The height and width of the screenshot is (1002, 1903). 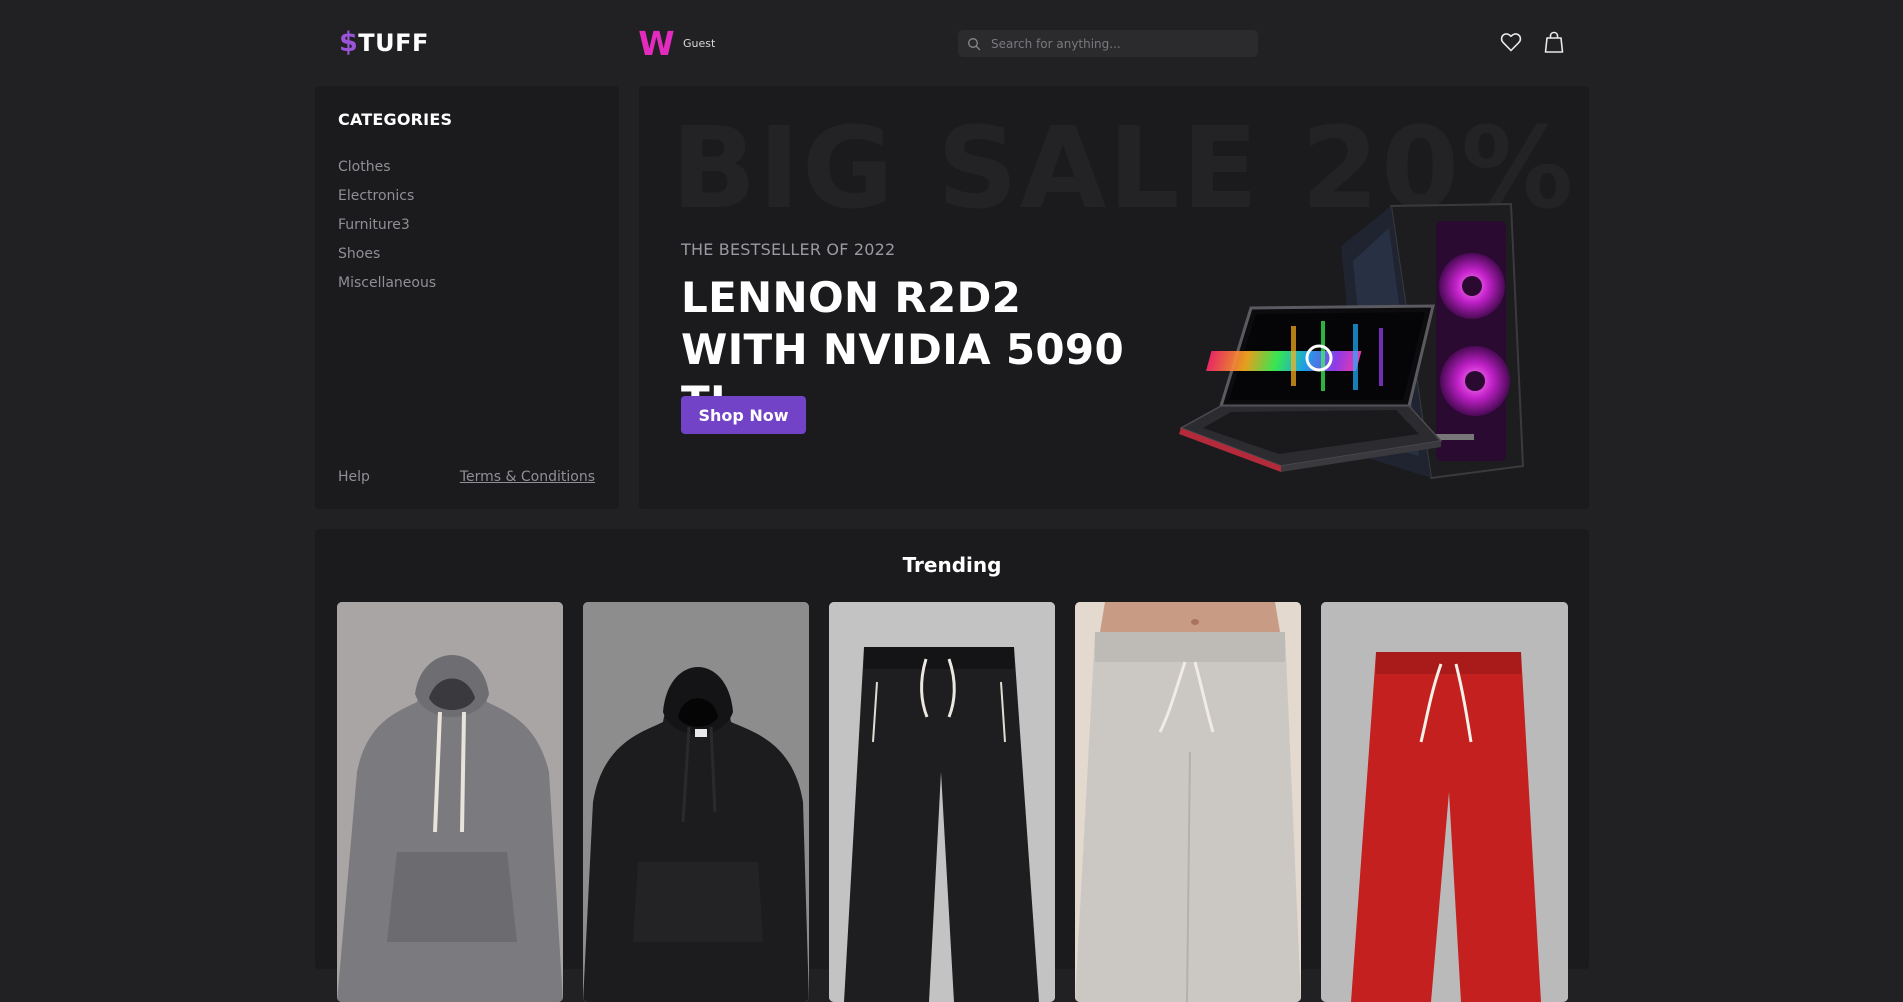 What do you see at coordinates (1352, 341) in the screenshot?
I see `banner-product-image` at bounding box center [1352, 341].